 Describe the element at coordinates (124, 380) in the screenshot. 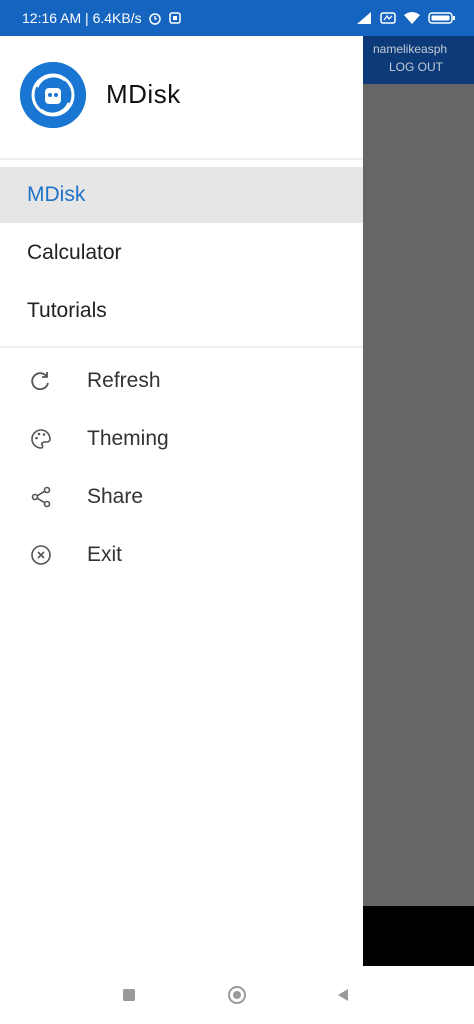

I see `menu-item-label: Refresh` at that location.